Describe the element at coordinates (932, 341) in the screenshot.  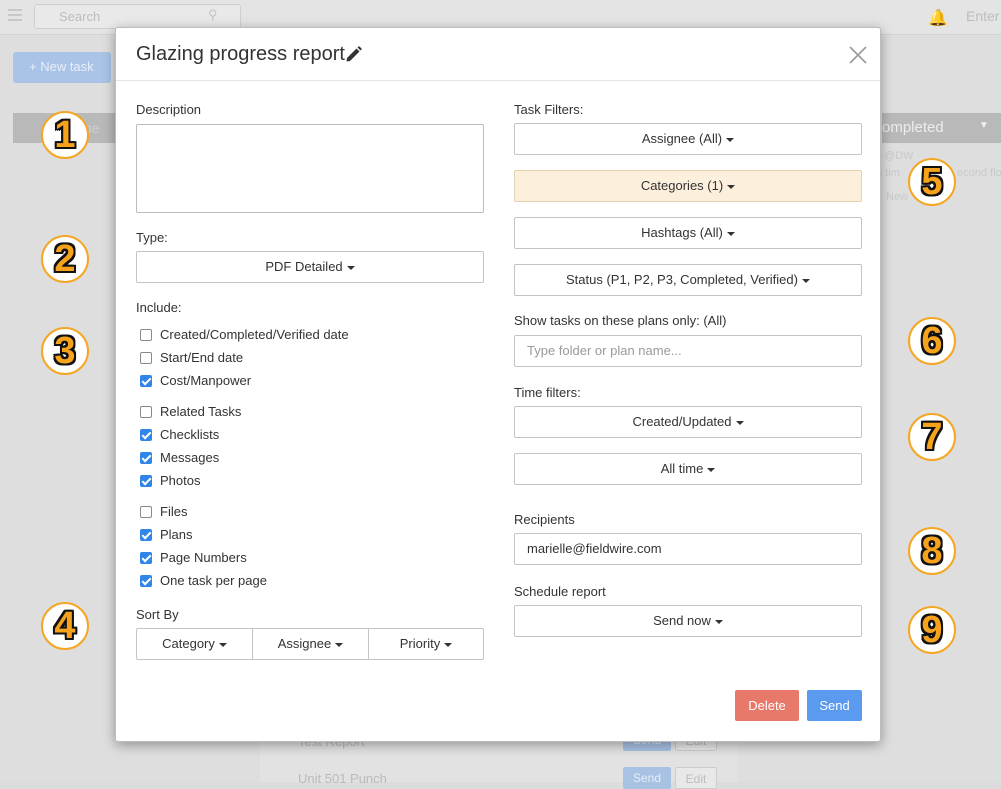
I see `annotation-marker-6: 6` at that location.